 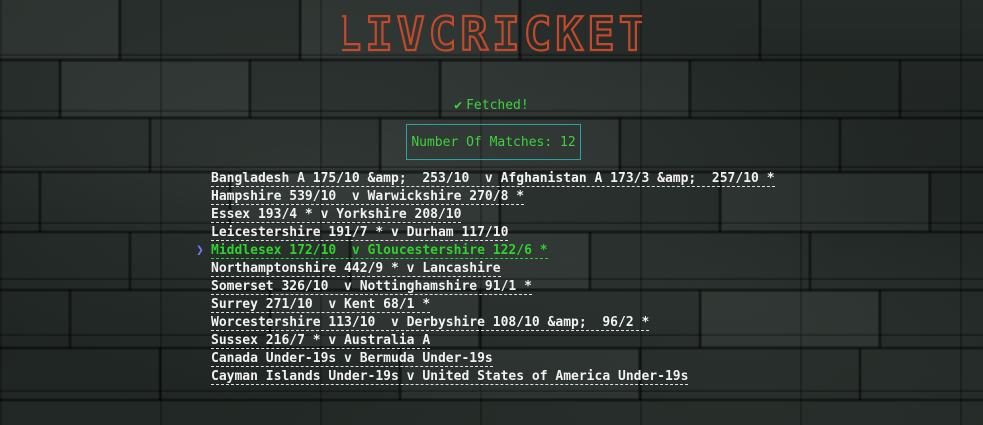 I want to click on match-item-label: Sussex 216/7 * v Australia A, so click(x=321, y=341).